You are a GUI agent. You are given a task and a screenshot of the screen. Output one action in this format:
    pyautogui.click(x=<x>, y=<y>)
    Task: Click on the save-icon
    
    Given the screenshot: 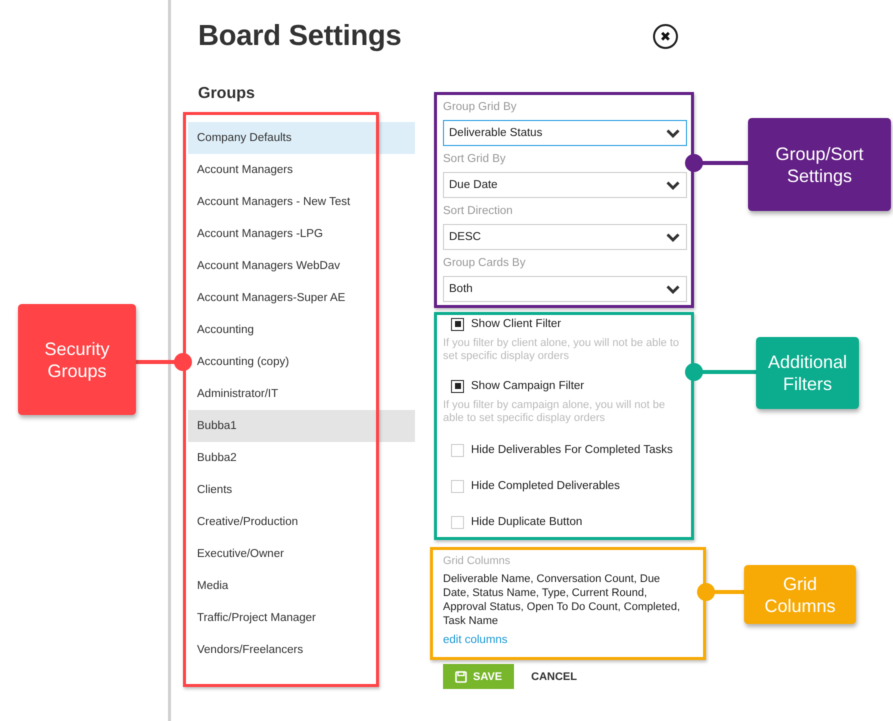 What is the action you would take?
    pyautogui.click(x=461, y=676)
    